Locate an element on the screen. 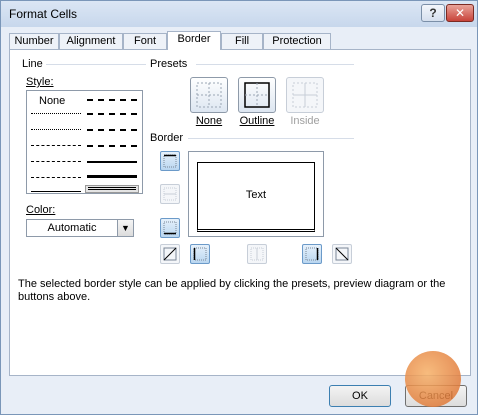 Image resolution: width=478 pixels, height=415 pixels. preview-text: Text is located at coordinates (256, 195).